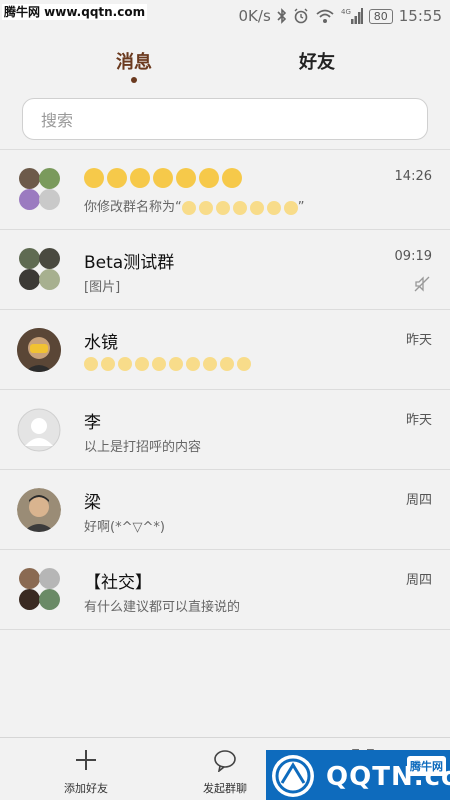 Image resolution: width=450 pixels, height=800 pixels. What do you see at coordinates (225, 190) in the screenshot?
I see `conversation-item: 你修改群名称为“ ” 14:26` at bounding box center [225, 190].